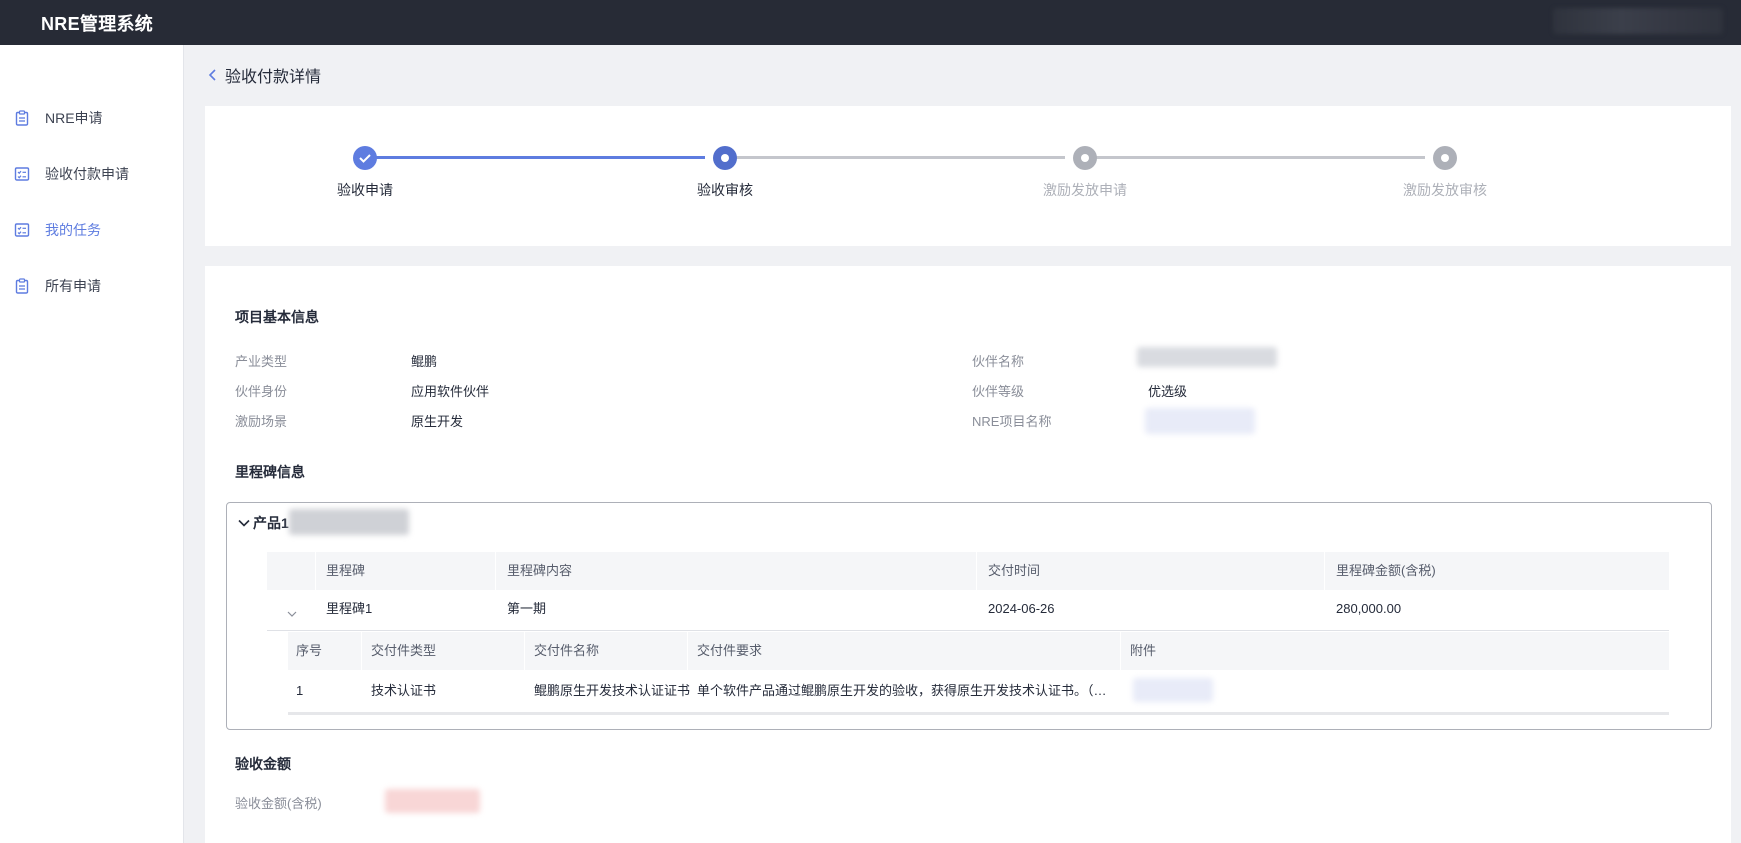 The width and height of the screenshot is (1741, 843). Describe the element at coordinates (300, 690) in the screenshot. I see `deliverable-index: 1` at that location.